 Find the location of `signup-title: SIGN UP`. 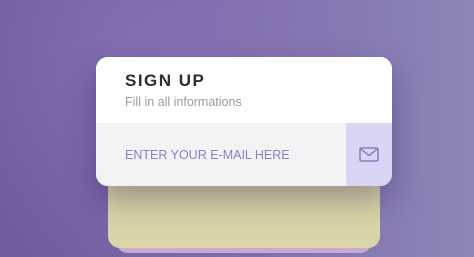

signup-title: SIGN UP is located at coordinates (165, 80).